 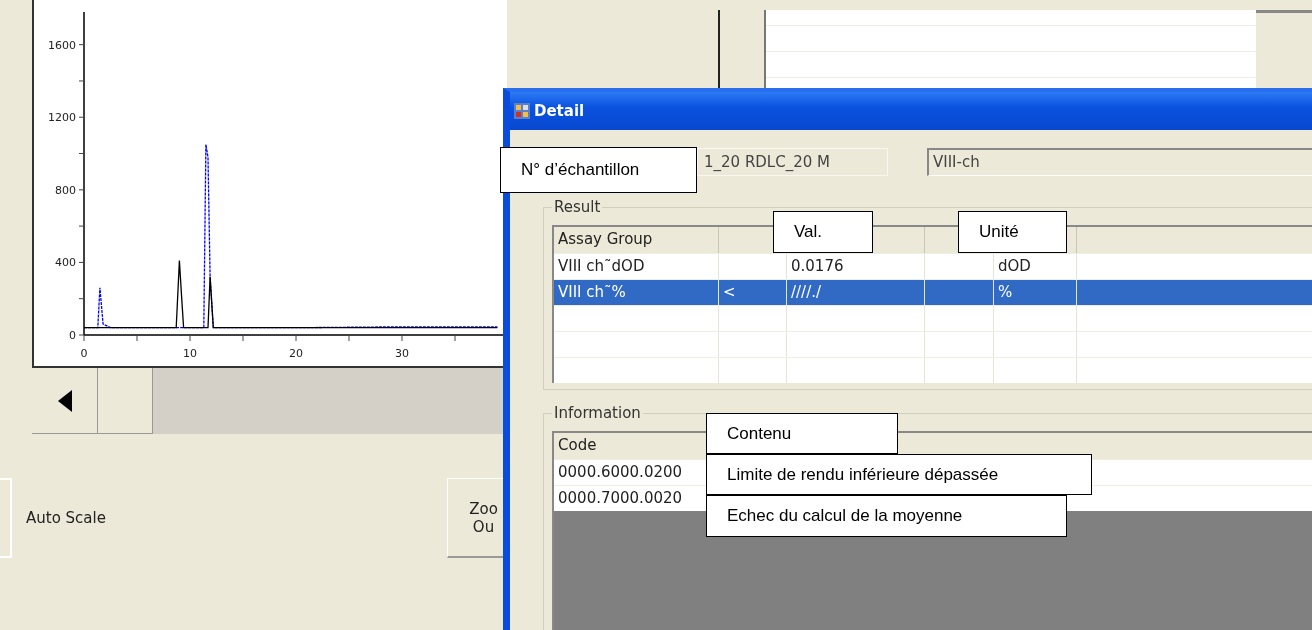 What do you see at coordinates (190, 353) in the screenshot?
I see `x-tick-label: 10` at bounding box center [190, 353].